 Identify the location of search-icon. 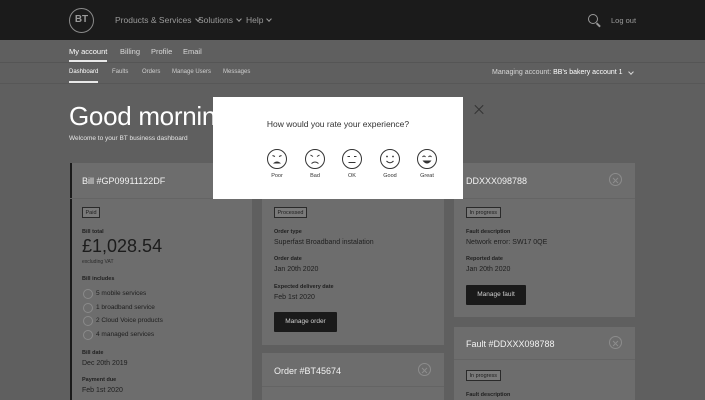
(593, 19).